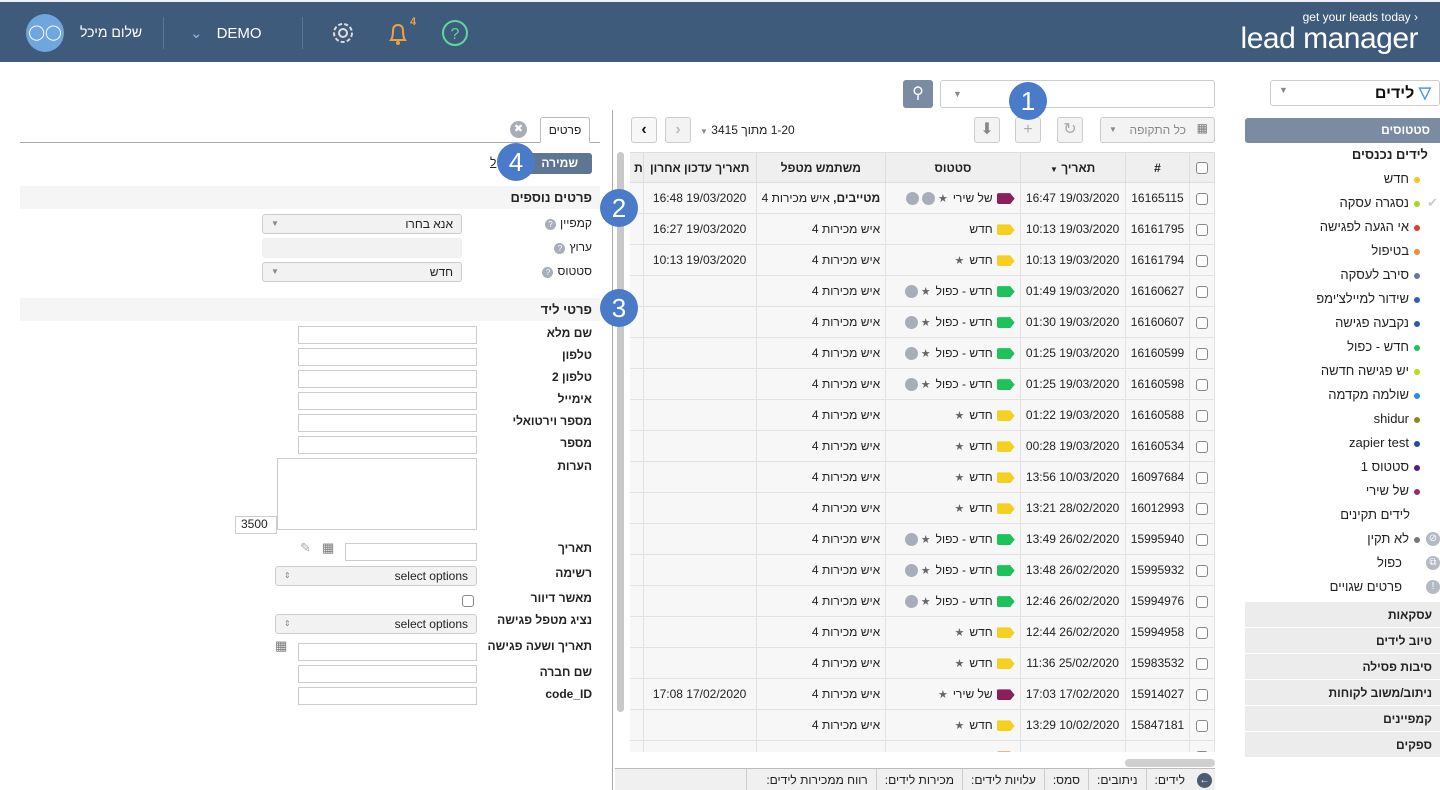 This screenshot has height=790, width=1440. What do you see at coordinates (362, 272) in the screenshot?
I see `status-select: חדש ▼` at bounding box center [362, 272].